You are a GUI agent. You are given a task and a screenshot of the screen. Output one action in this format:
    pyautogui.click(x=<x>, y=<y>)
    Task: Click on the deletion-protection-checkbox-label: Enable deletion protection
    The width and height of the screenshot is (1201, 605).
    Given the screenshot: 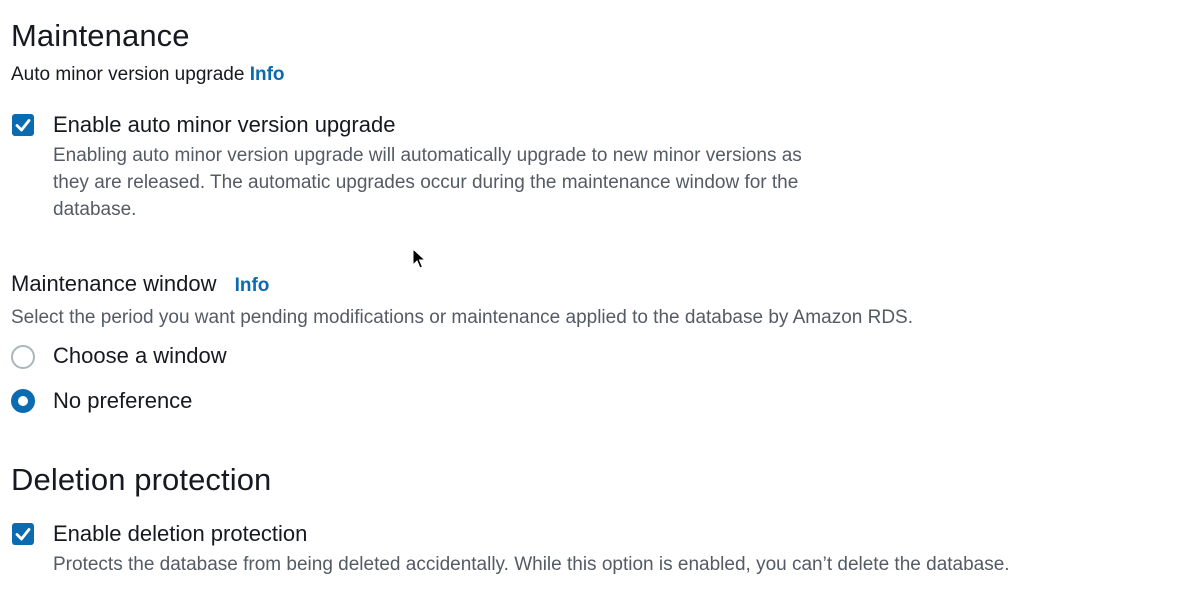 What is the action you would take?
    pyautogui.click(x=180, y=534)
    